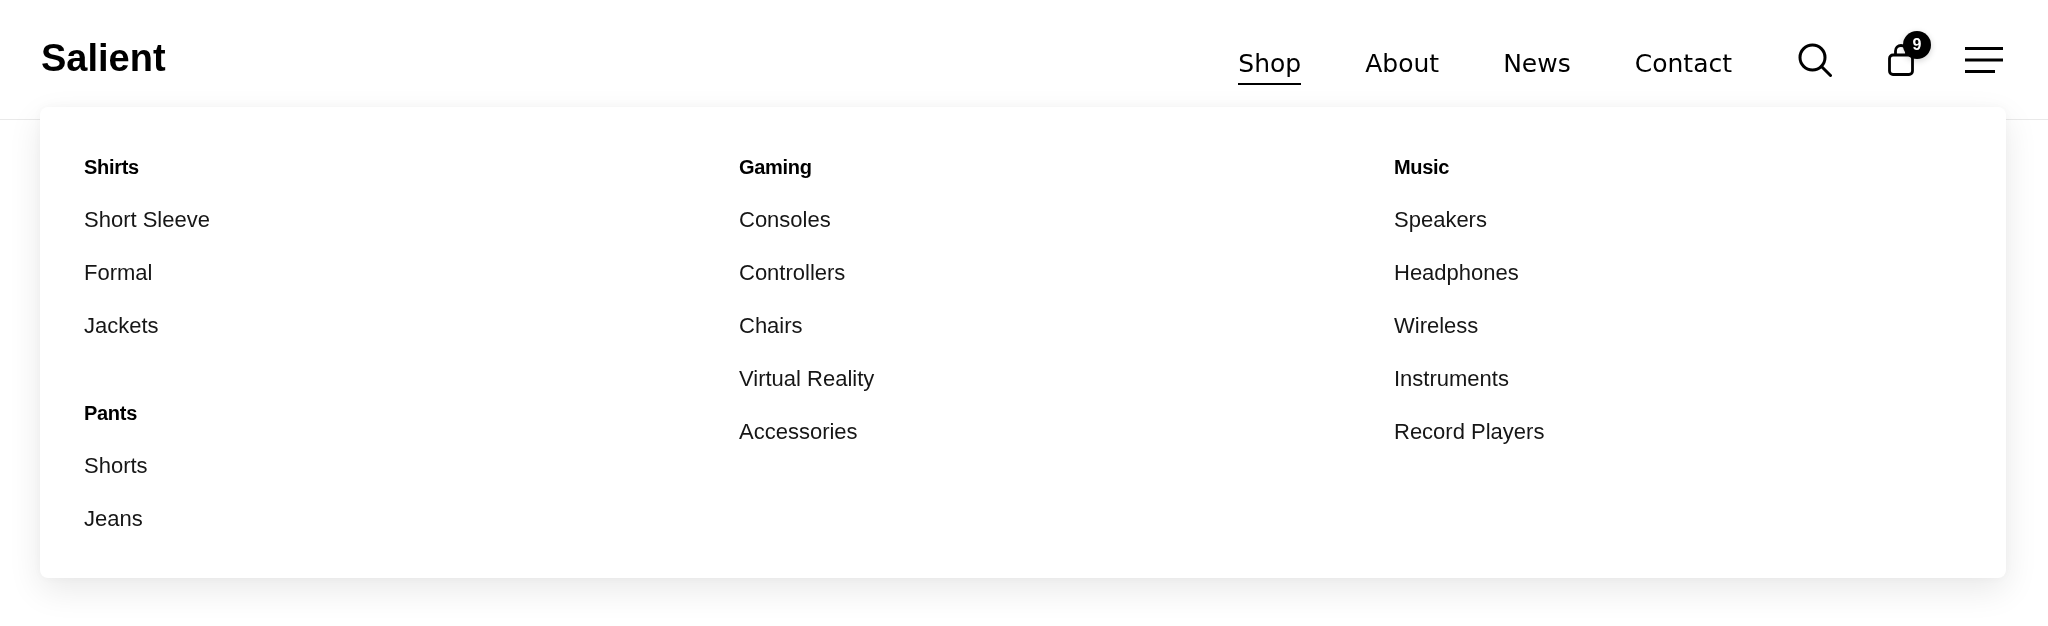 The width and height of the screenshot is (2048, 626). I want to click on category-heading: Music, so click(1422, 167).